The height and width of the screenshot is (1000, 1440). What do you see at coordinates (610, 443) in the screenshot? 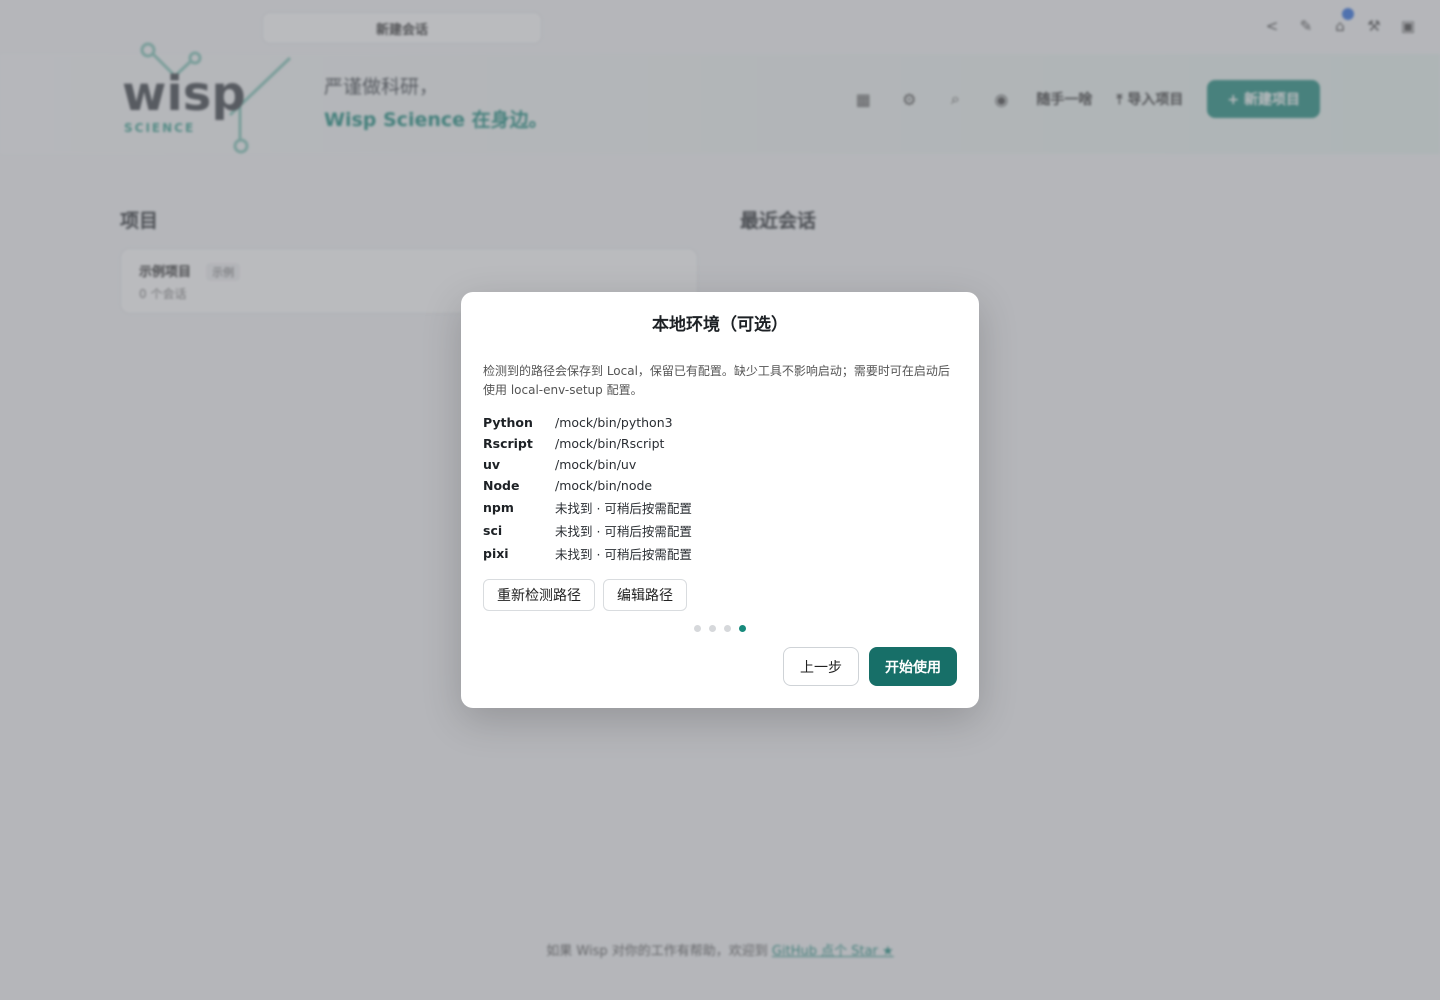
I see `env-value: /mock/bin/Rscript` at bounding box center [610, 443].